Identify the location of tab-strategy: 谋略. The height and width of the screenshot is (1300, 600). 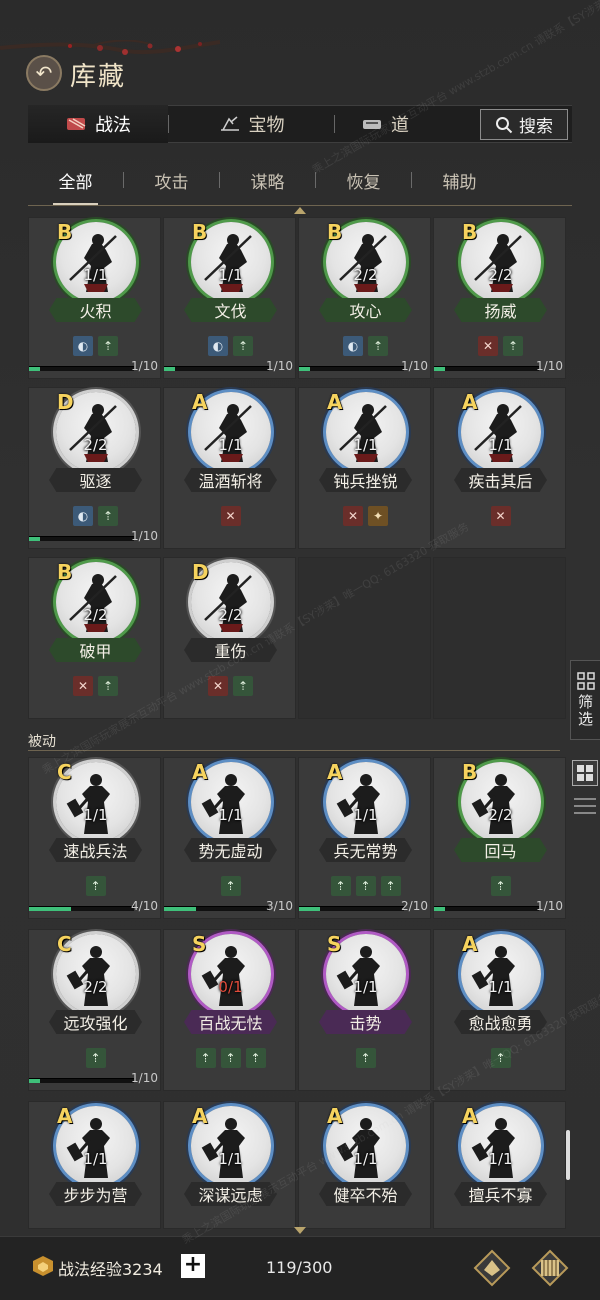
(267, 180).